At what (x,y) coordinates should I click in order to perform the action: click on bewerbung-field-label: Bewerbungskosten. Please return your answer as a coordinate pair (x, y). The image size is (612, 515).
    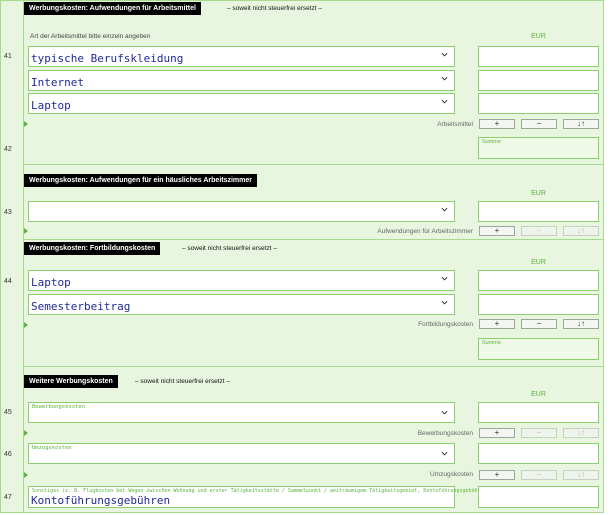
    Looking at the image, I should click on (58, 407).